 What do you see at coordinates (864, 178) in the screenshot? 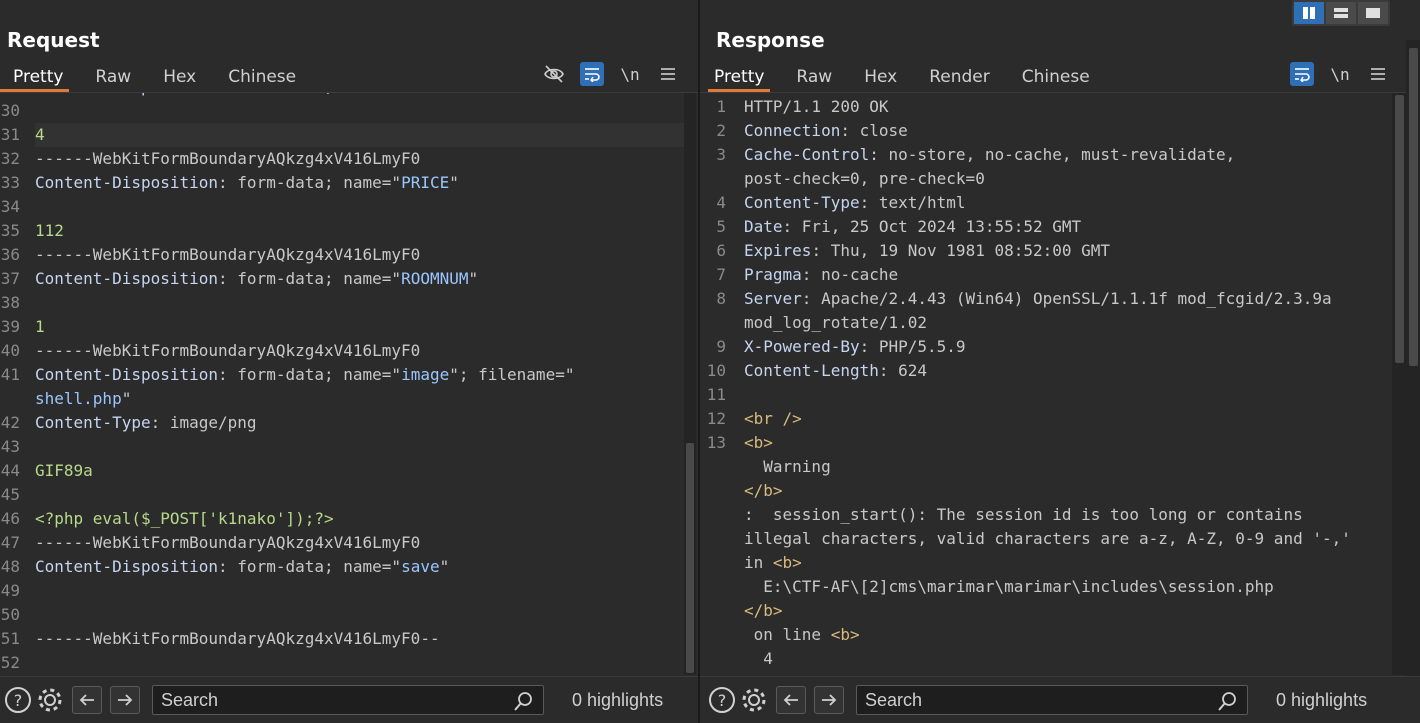
I see `code-line: post-check=0, pre-check=0` at bounding box center [864, 178].